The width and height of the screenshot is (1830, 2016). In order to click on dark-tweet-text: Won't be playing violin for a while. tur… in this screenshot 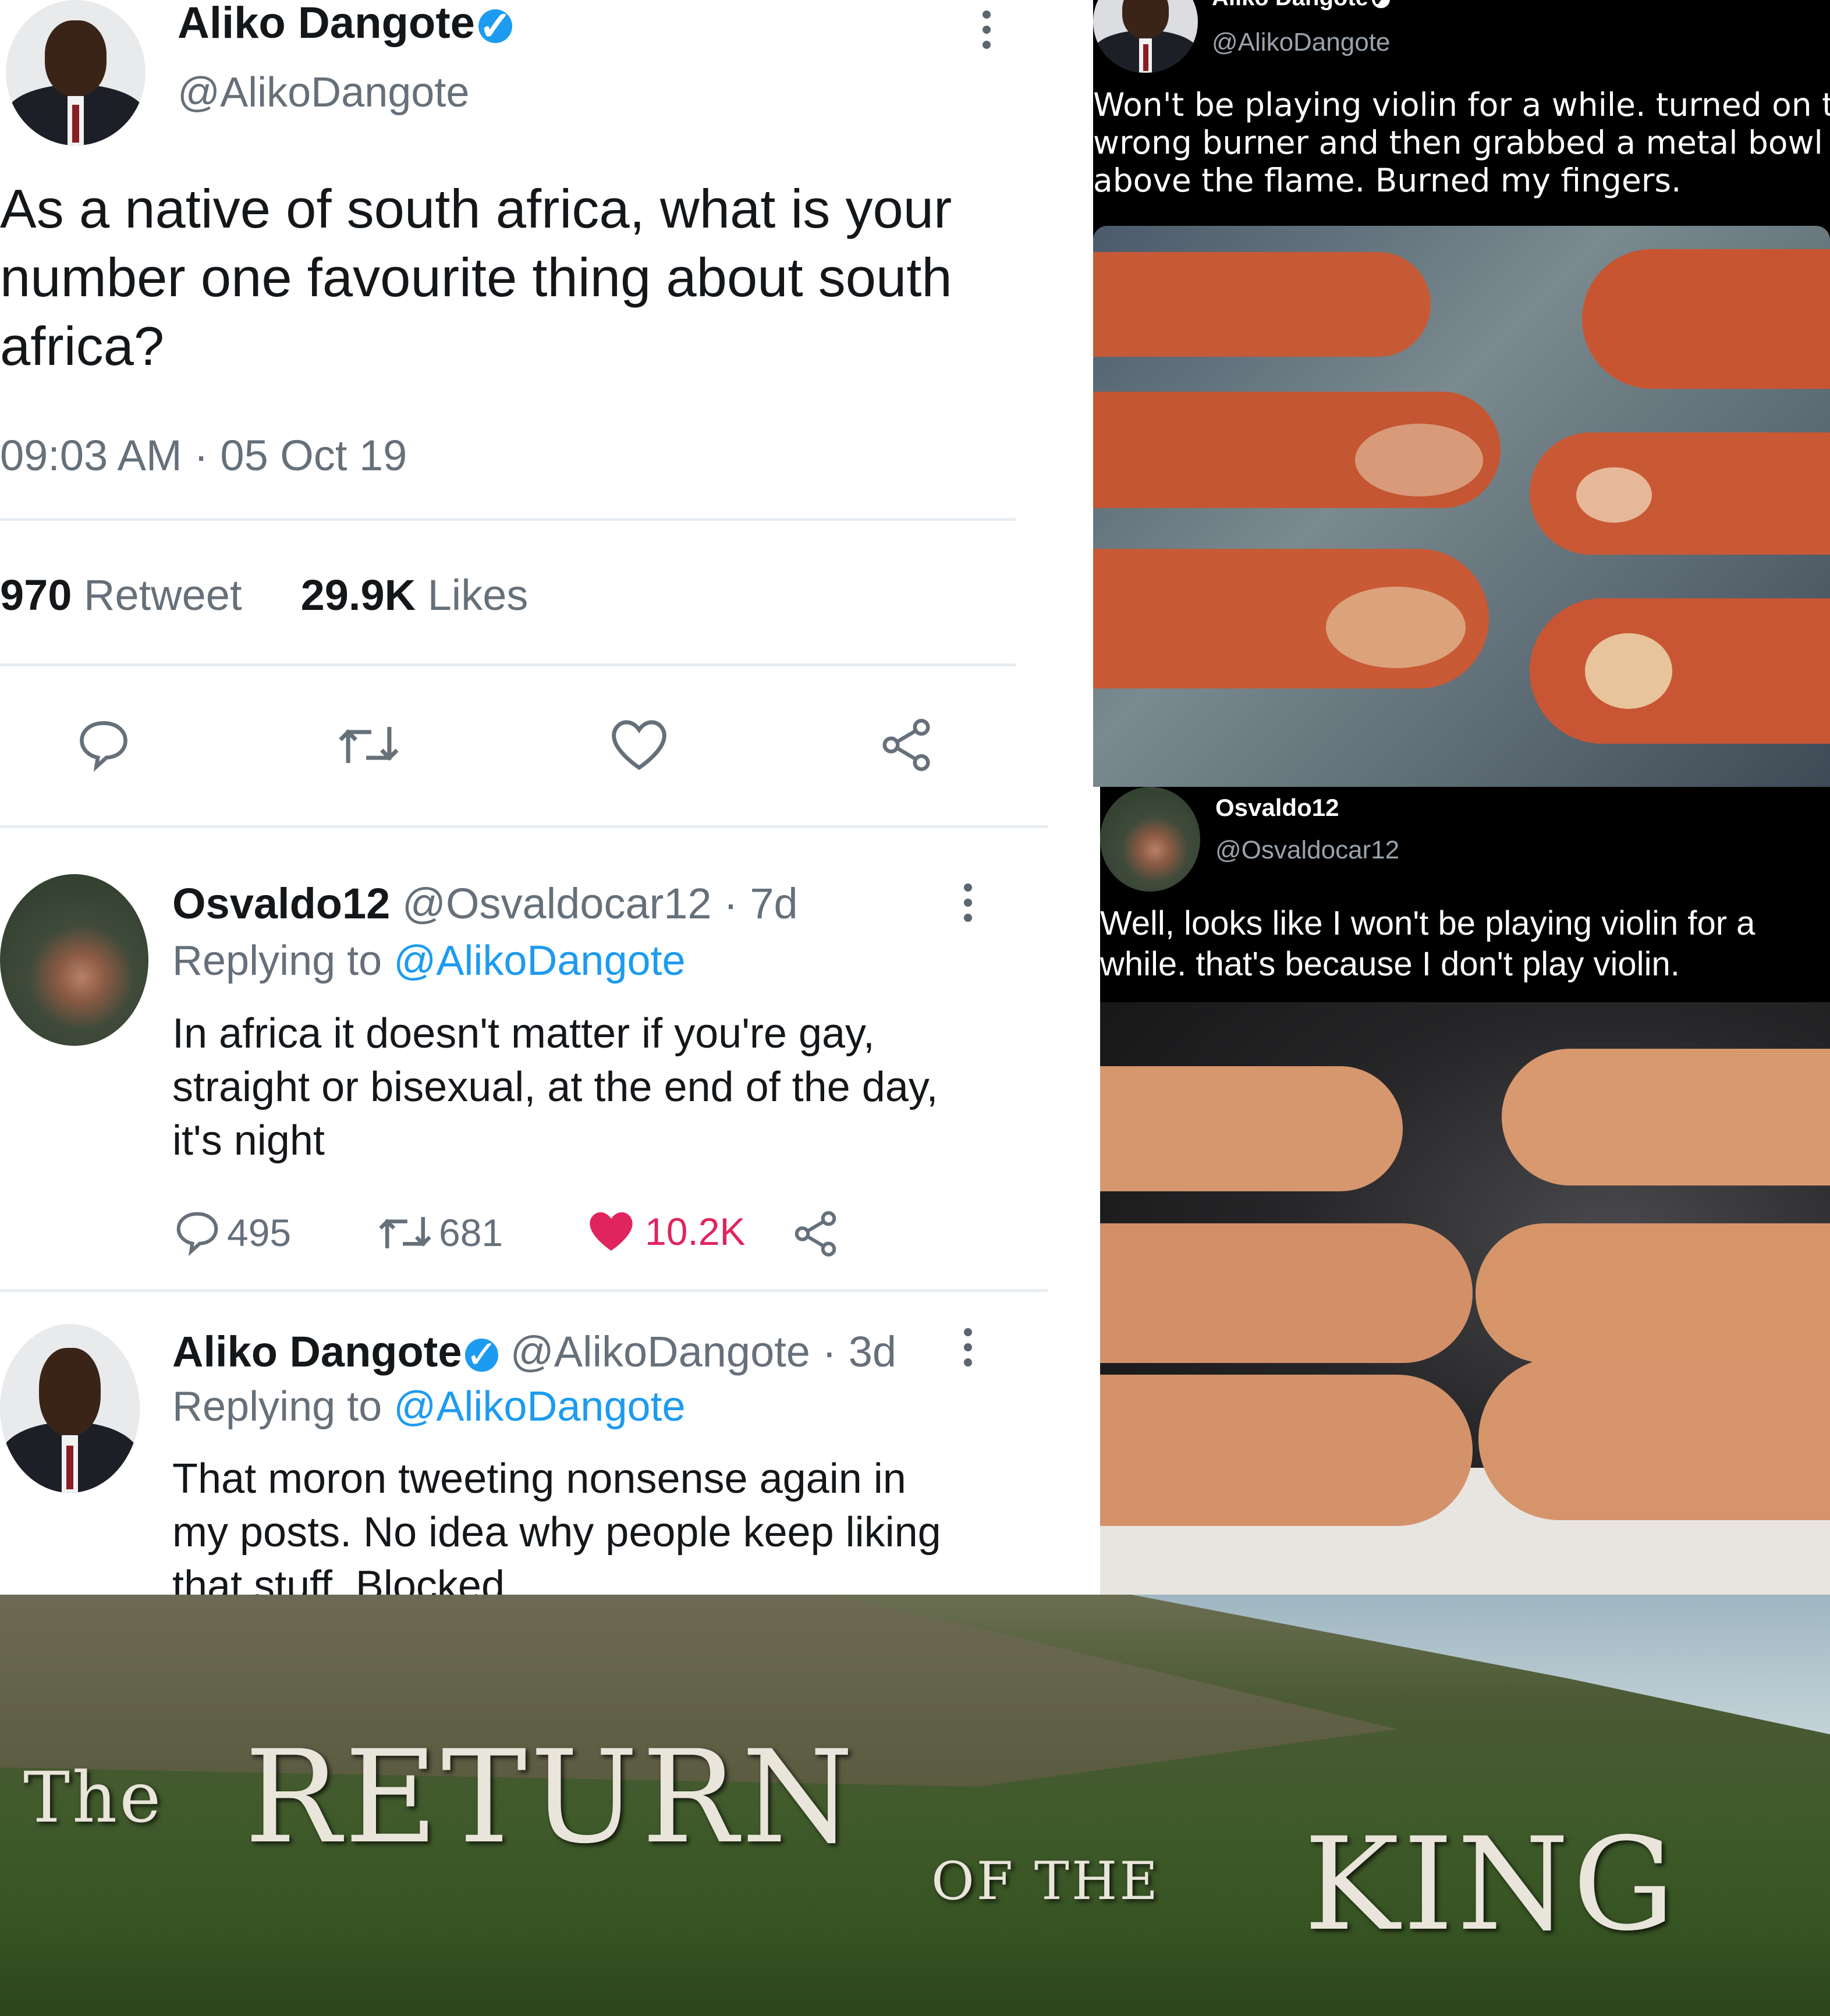, I will do `click(1462, 142)`.